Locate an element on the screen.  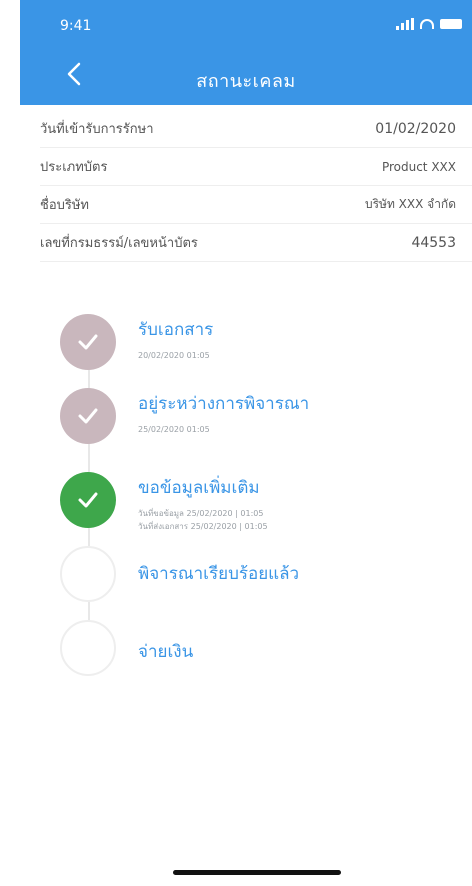
info-row-card-type: ประเภทบัตร Product XXX is located at coordinates (256, 167).